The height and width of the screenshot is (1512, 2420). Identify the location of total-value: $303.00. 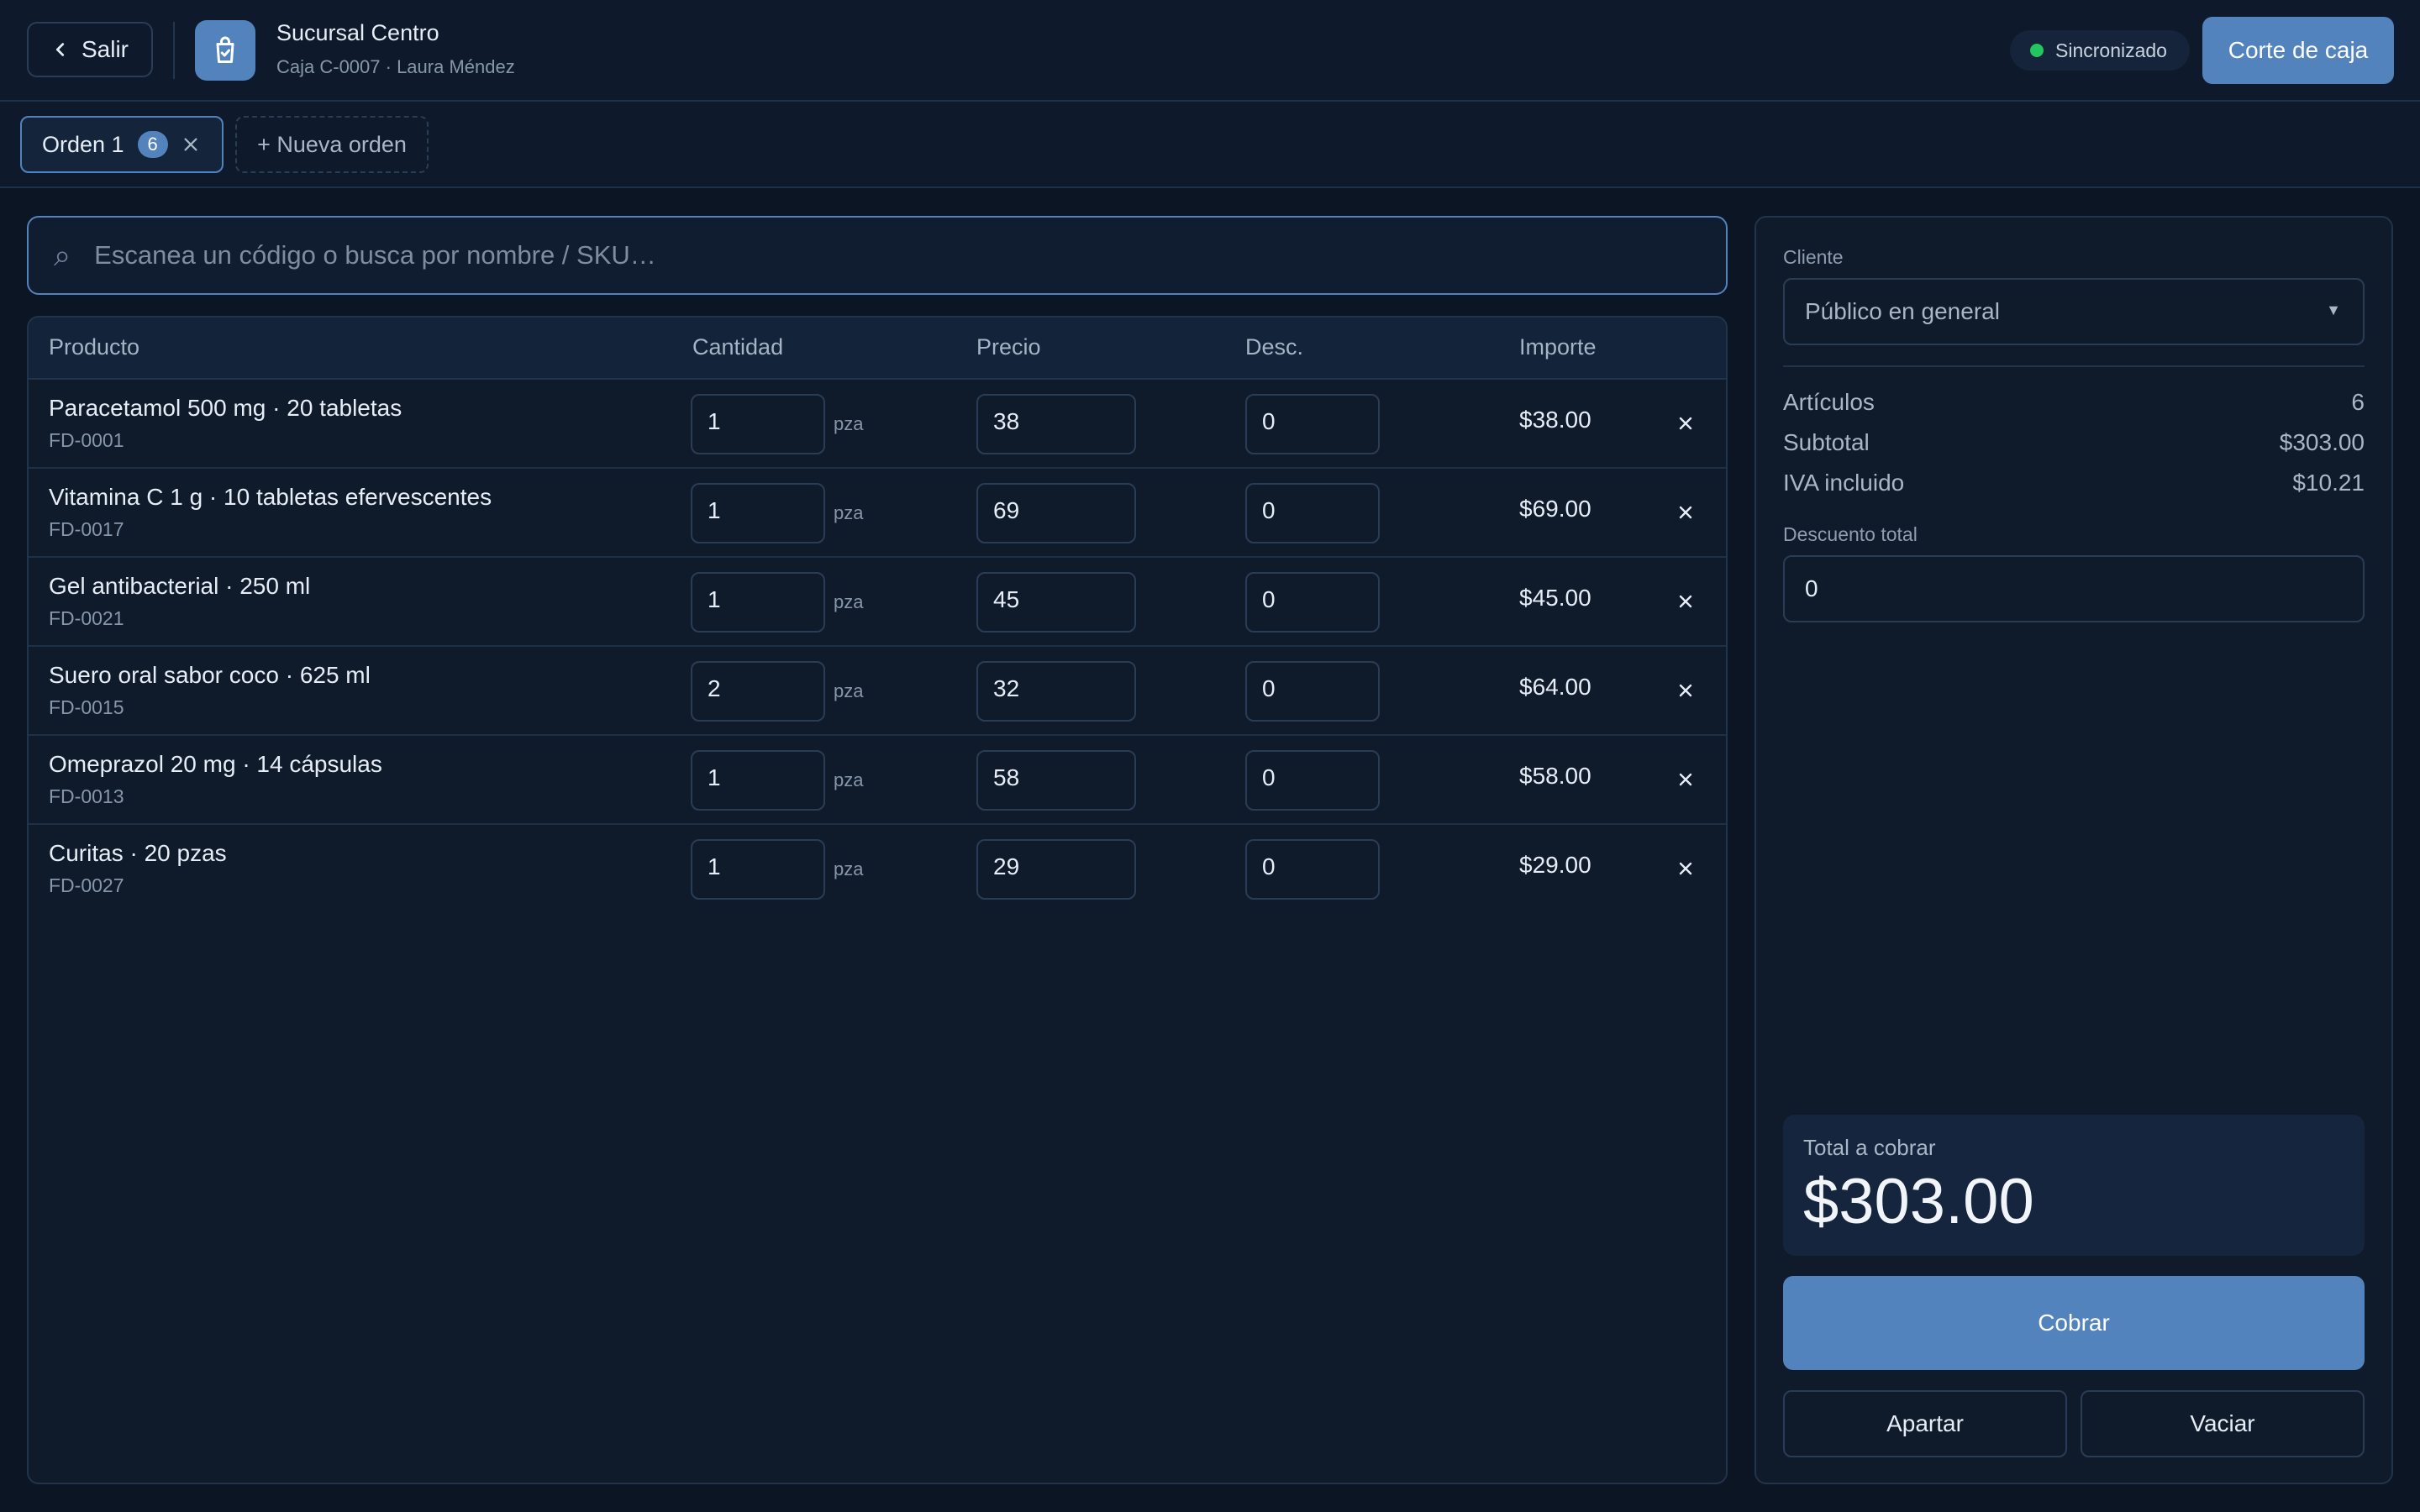
(1919, 1201).